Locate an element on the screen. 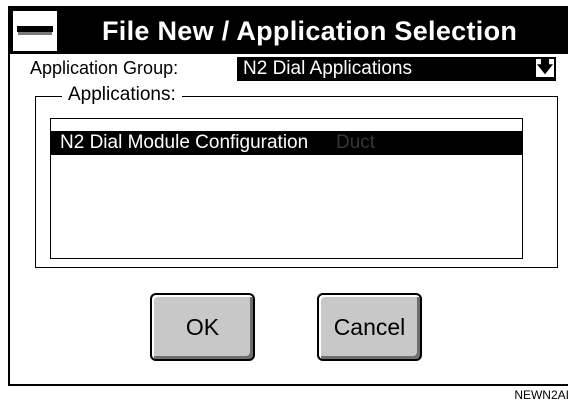 Image resolution: width=569 pixels, height=404 pixels. application-group-label: Application Group: is located at coordinates (104, 68).